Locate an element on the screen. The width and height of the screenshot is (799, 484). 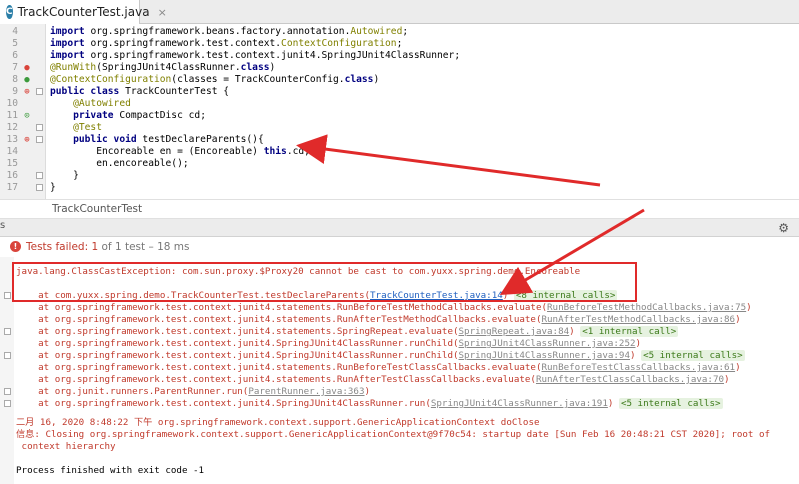
arrow-to-stack-frame is located at coordinates (572, 252).